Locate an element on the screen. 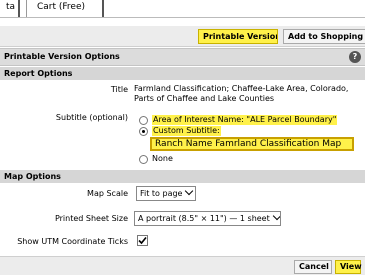 The image size is (365, 275). subtitle-custom-radio is located at coordinates (143, 131).